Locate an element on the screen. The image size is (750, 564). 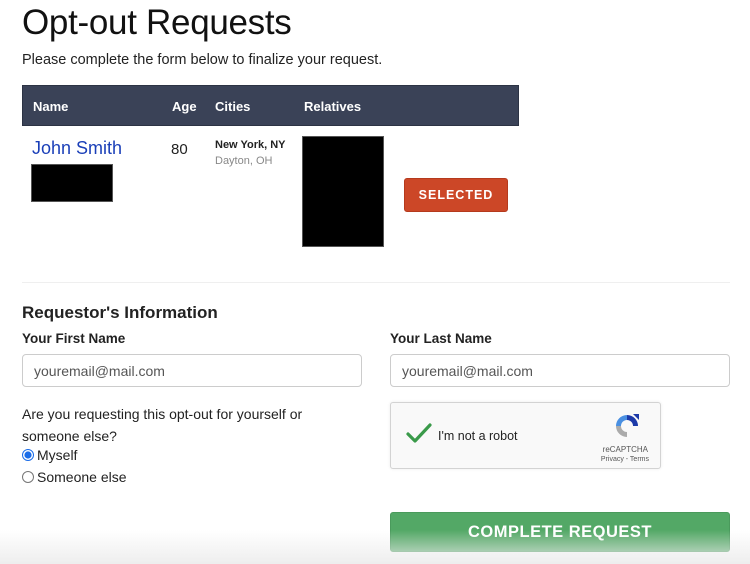
selected-button: SELECTED is located at coordinates (456, 195).